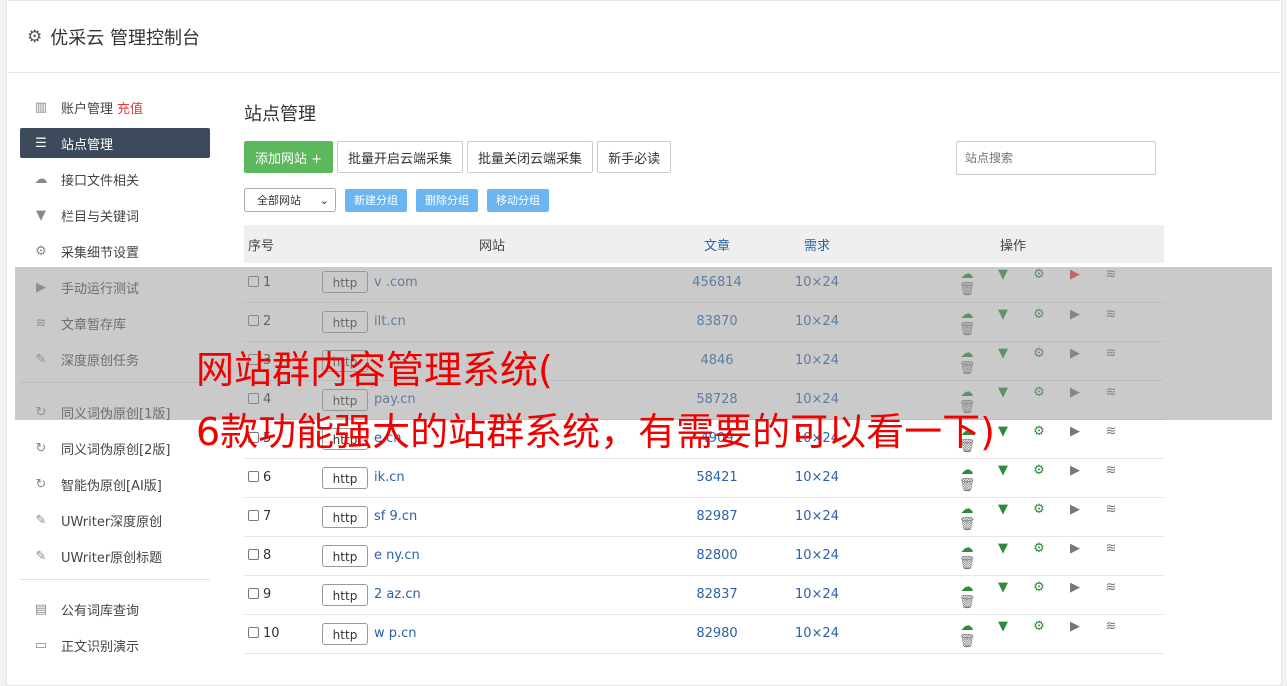  Describe the element at coordinates (717, 594) in the screenshot. I see `row-articles: 82837` at that location.